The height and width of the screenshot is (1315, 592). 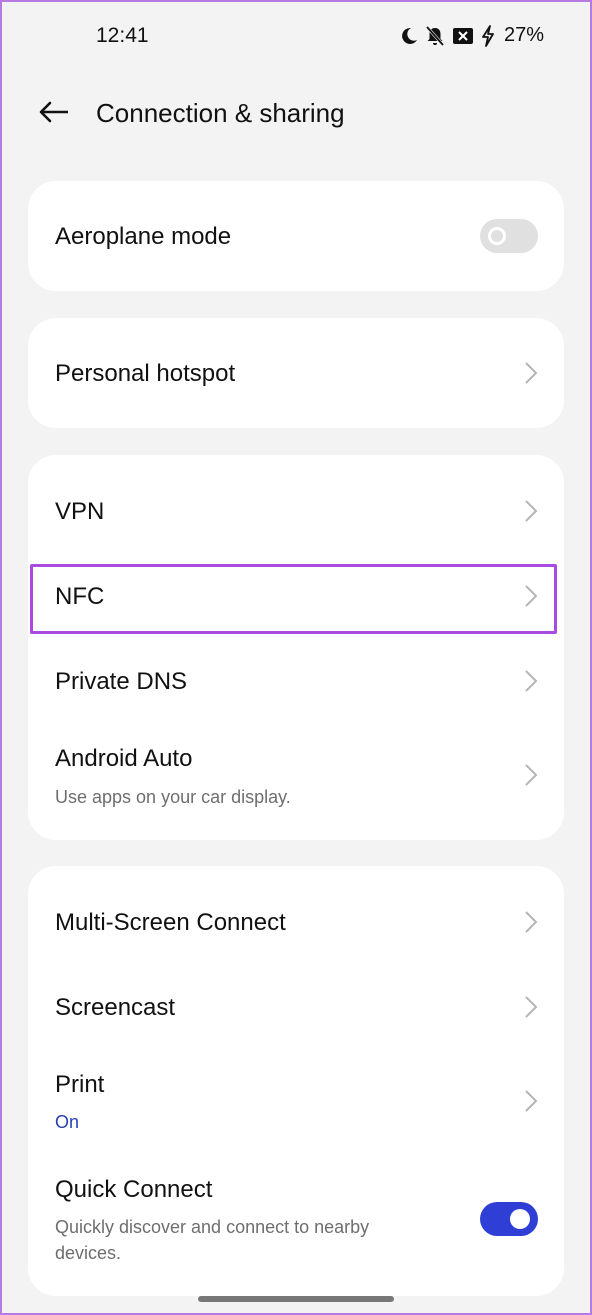 What do you see at coordinates (115, 1007) in the screenshot?
I see `screencast-label: Screencast` at bounding box center [115, 1007].